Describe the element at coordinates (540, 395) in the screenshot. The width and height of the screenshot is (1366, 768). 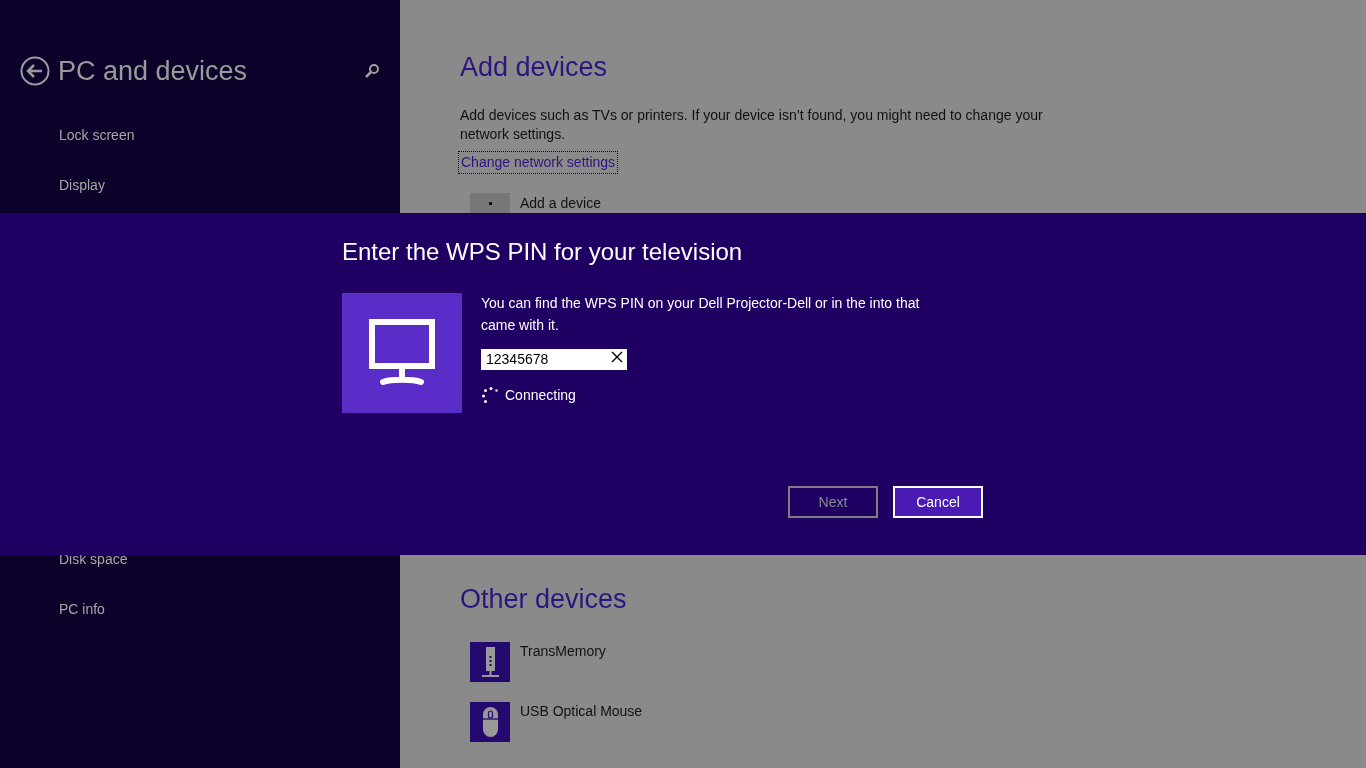
I see `status-text: Connecting` at that location.